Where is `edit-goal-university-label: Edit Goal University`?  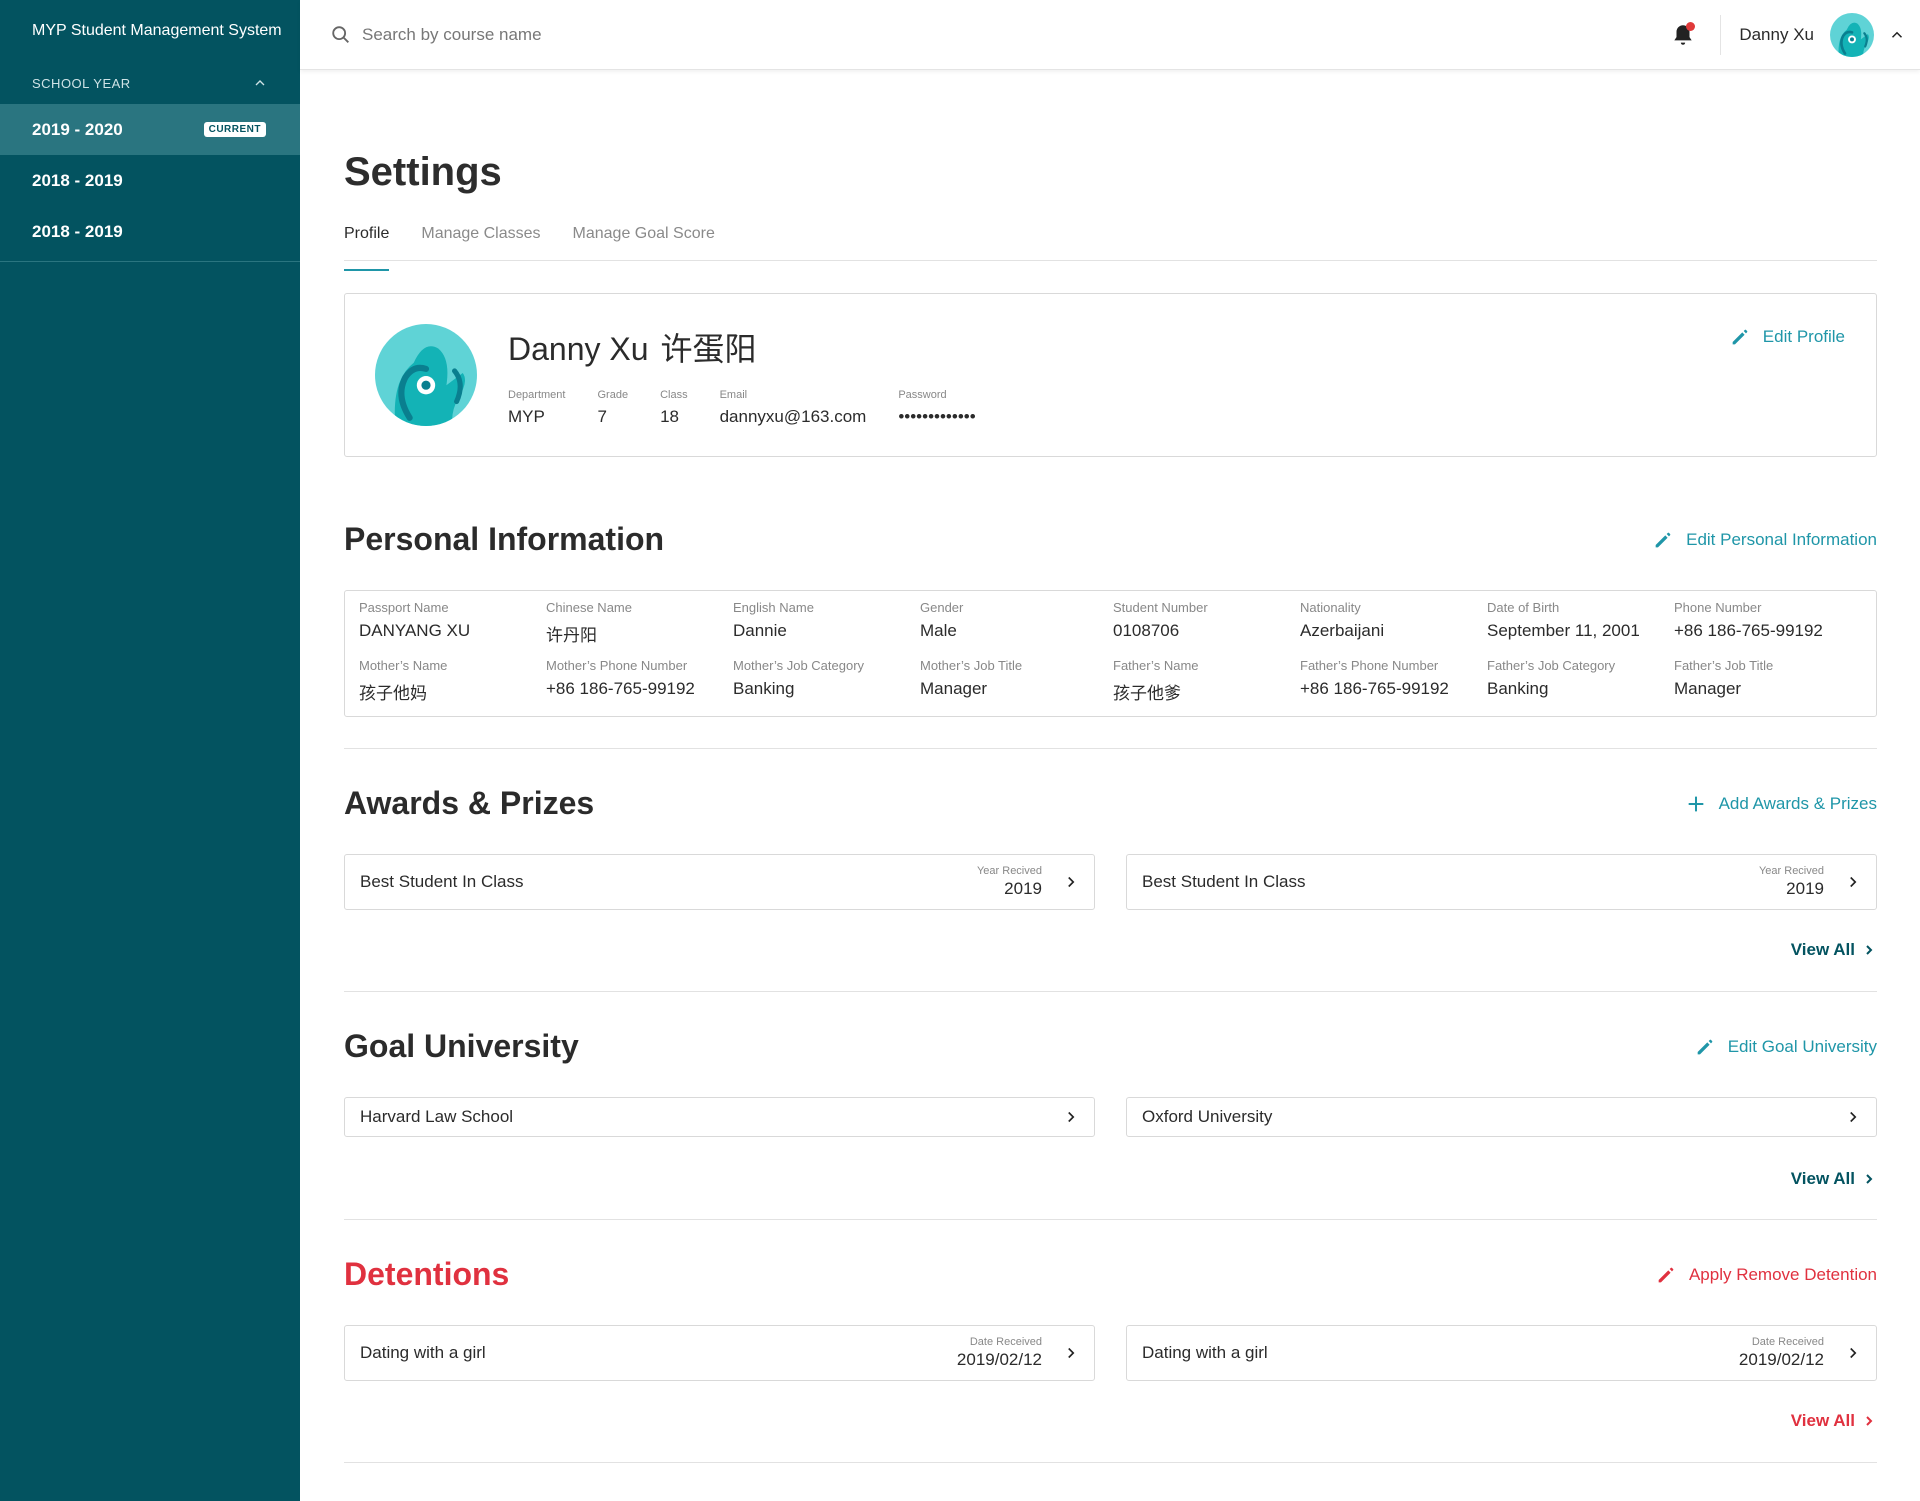
edit-goal-university-label: Edit Goal University is located at coordinates (1802, 1046).